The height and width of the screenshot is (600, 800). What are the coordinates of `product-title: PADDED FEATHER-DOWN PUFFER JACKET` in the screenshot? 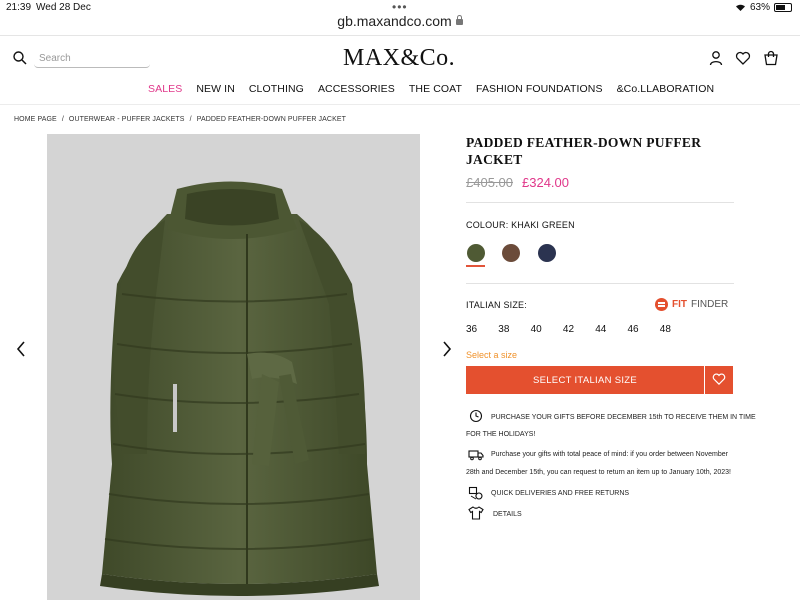 It's located at (601, 151).